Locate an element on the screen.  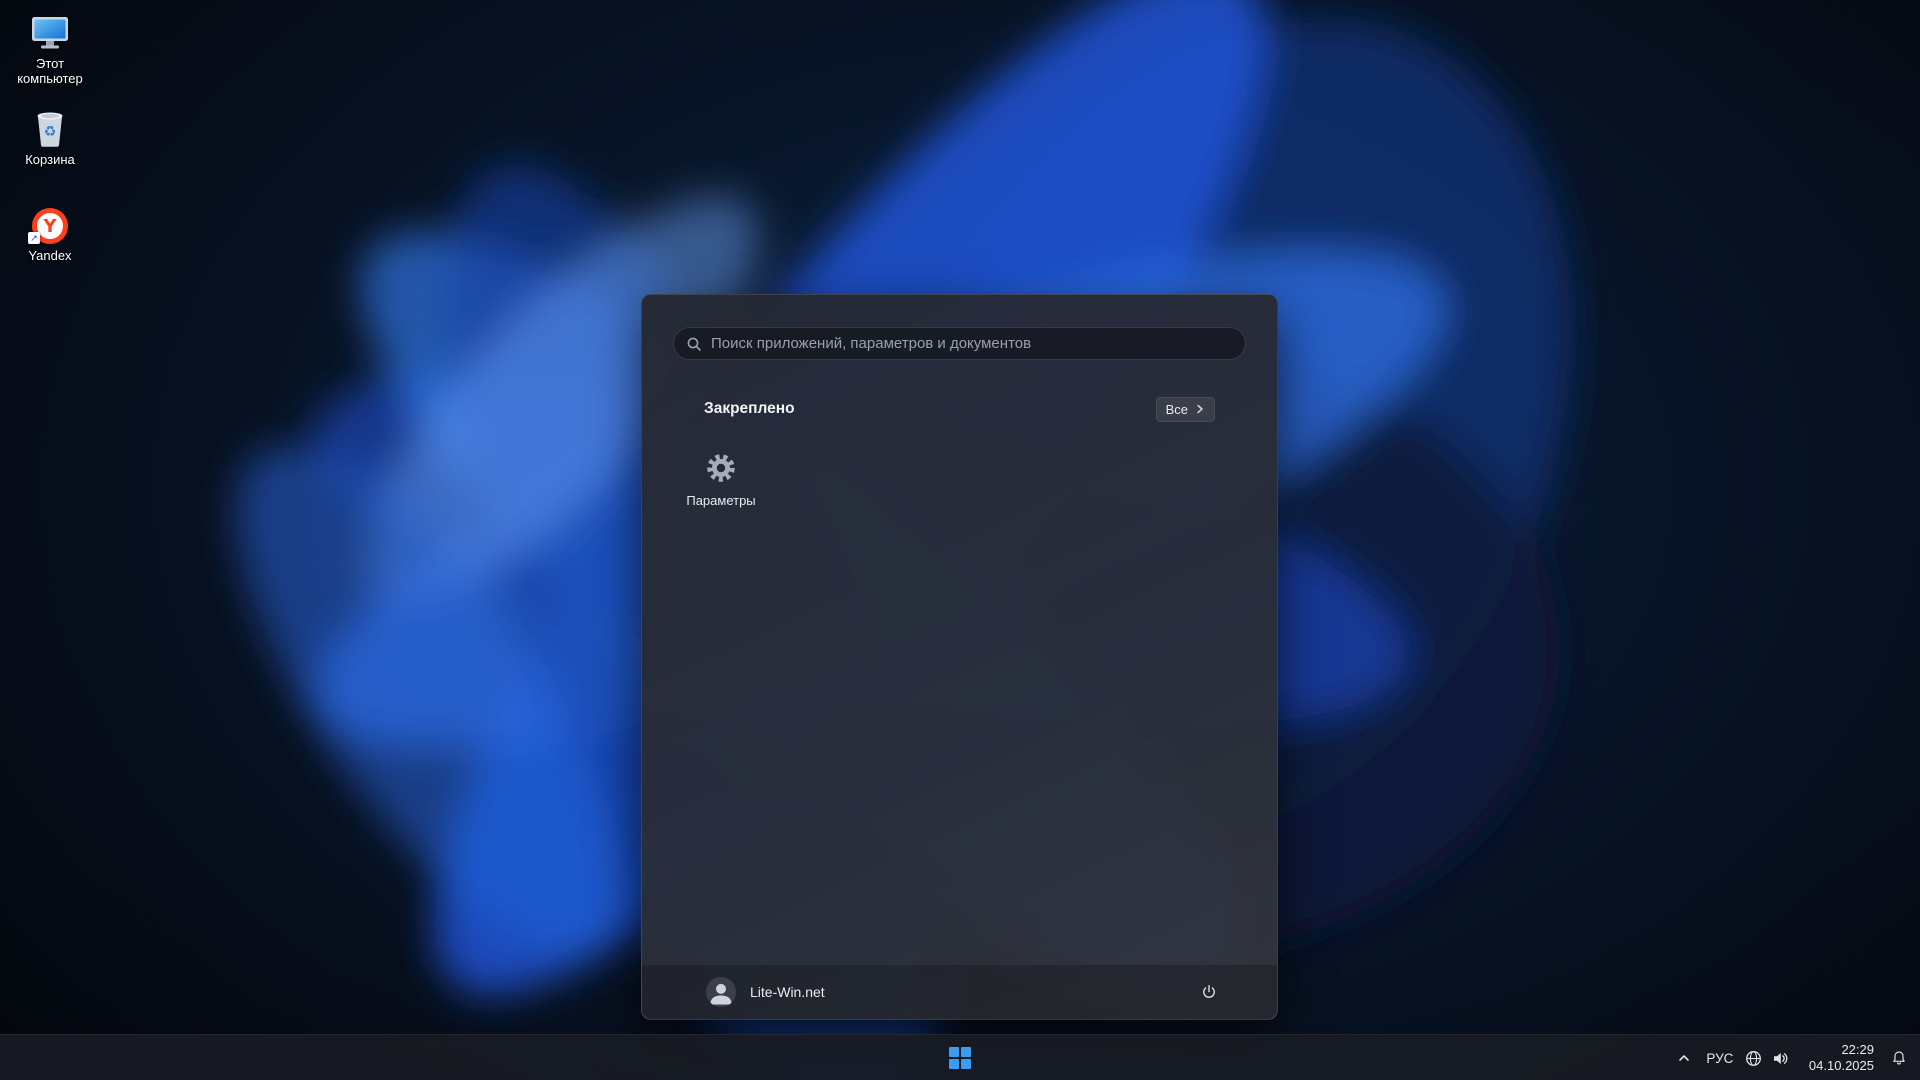
windows-logo-icon is located at coordinates (960, 1058).